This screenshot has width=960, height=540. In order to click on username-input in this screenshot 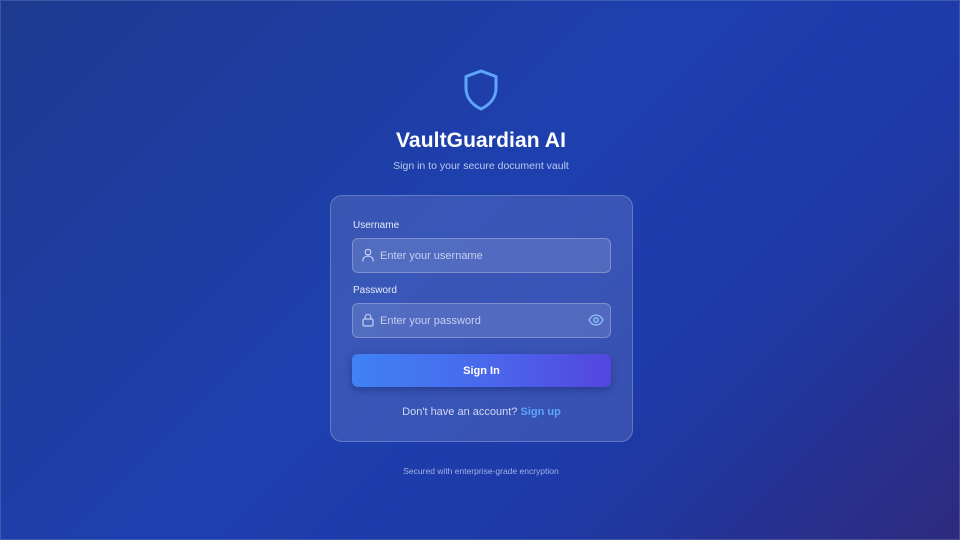, I will do `click(480, 255)`.